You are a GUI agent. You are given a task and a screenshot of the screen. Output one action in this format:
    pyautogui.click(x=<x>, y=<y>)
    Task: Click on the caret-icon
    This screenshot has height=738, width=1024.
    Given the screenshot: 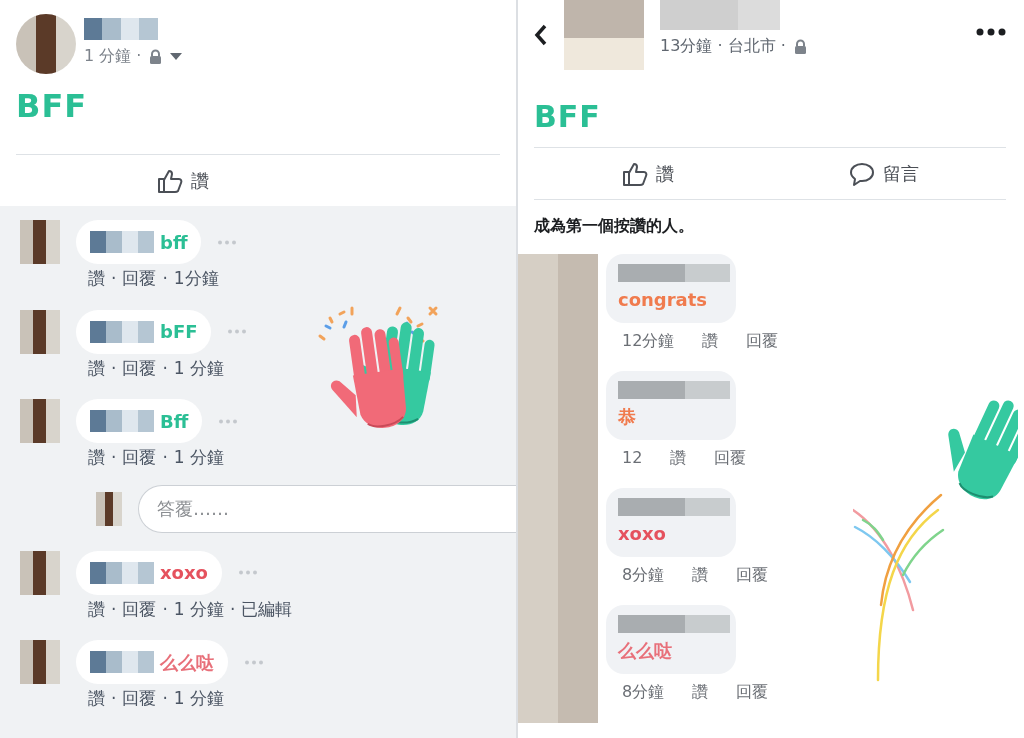 What is the action you would take?
    pyautogui.click(x=176, y=56)
    